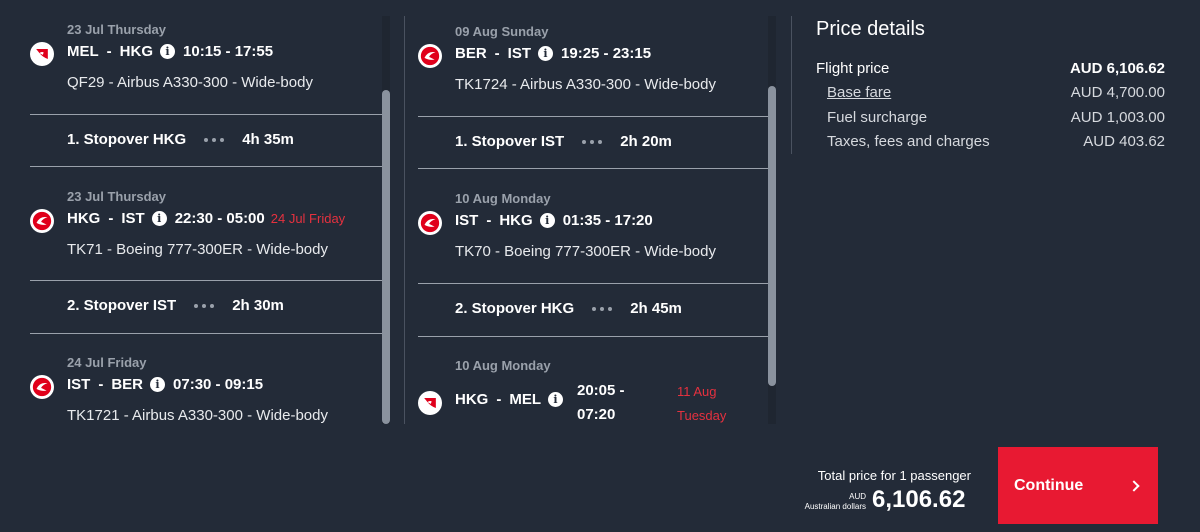 This screenshot has width=1200, height=532. I want to click on segment-route: HKG - MEL i, so click(513, 399).